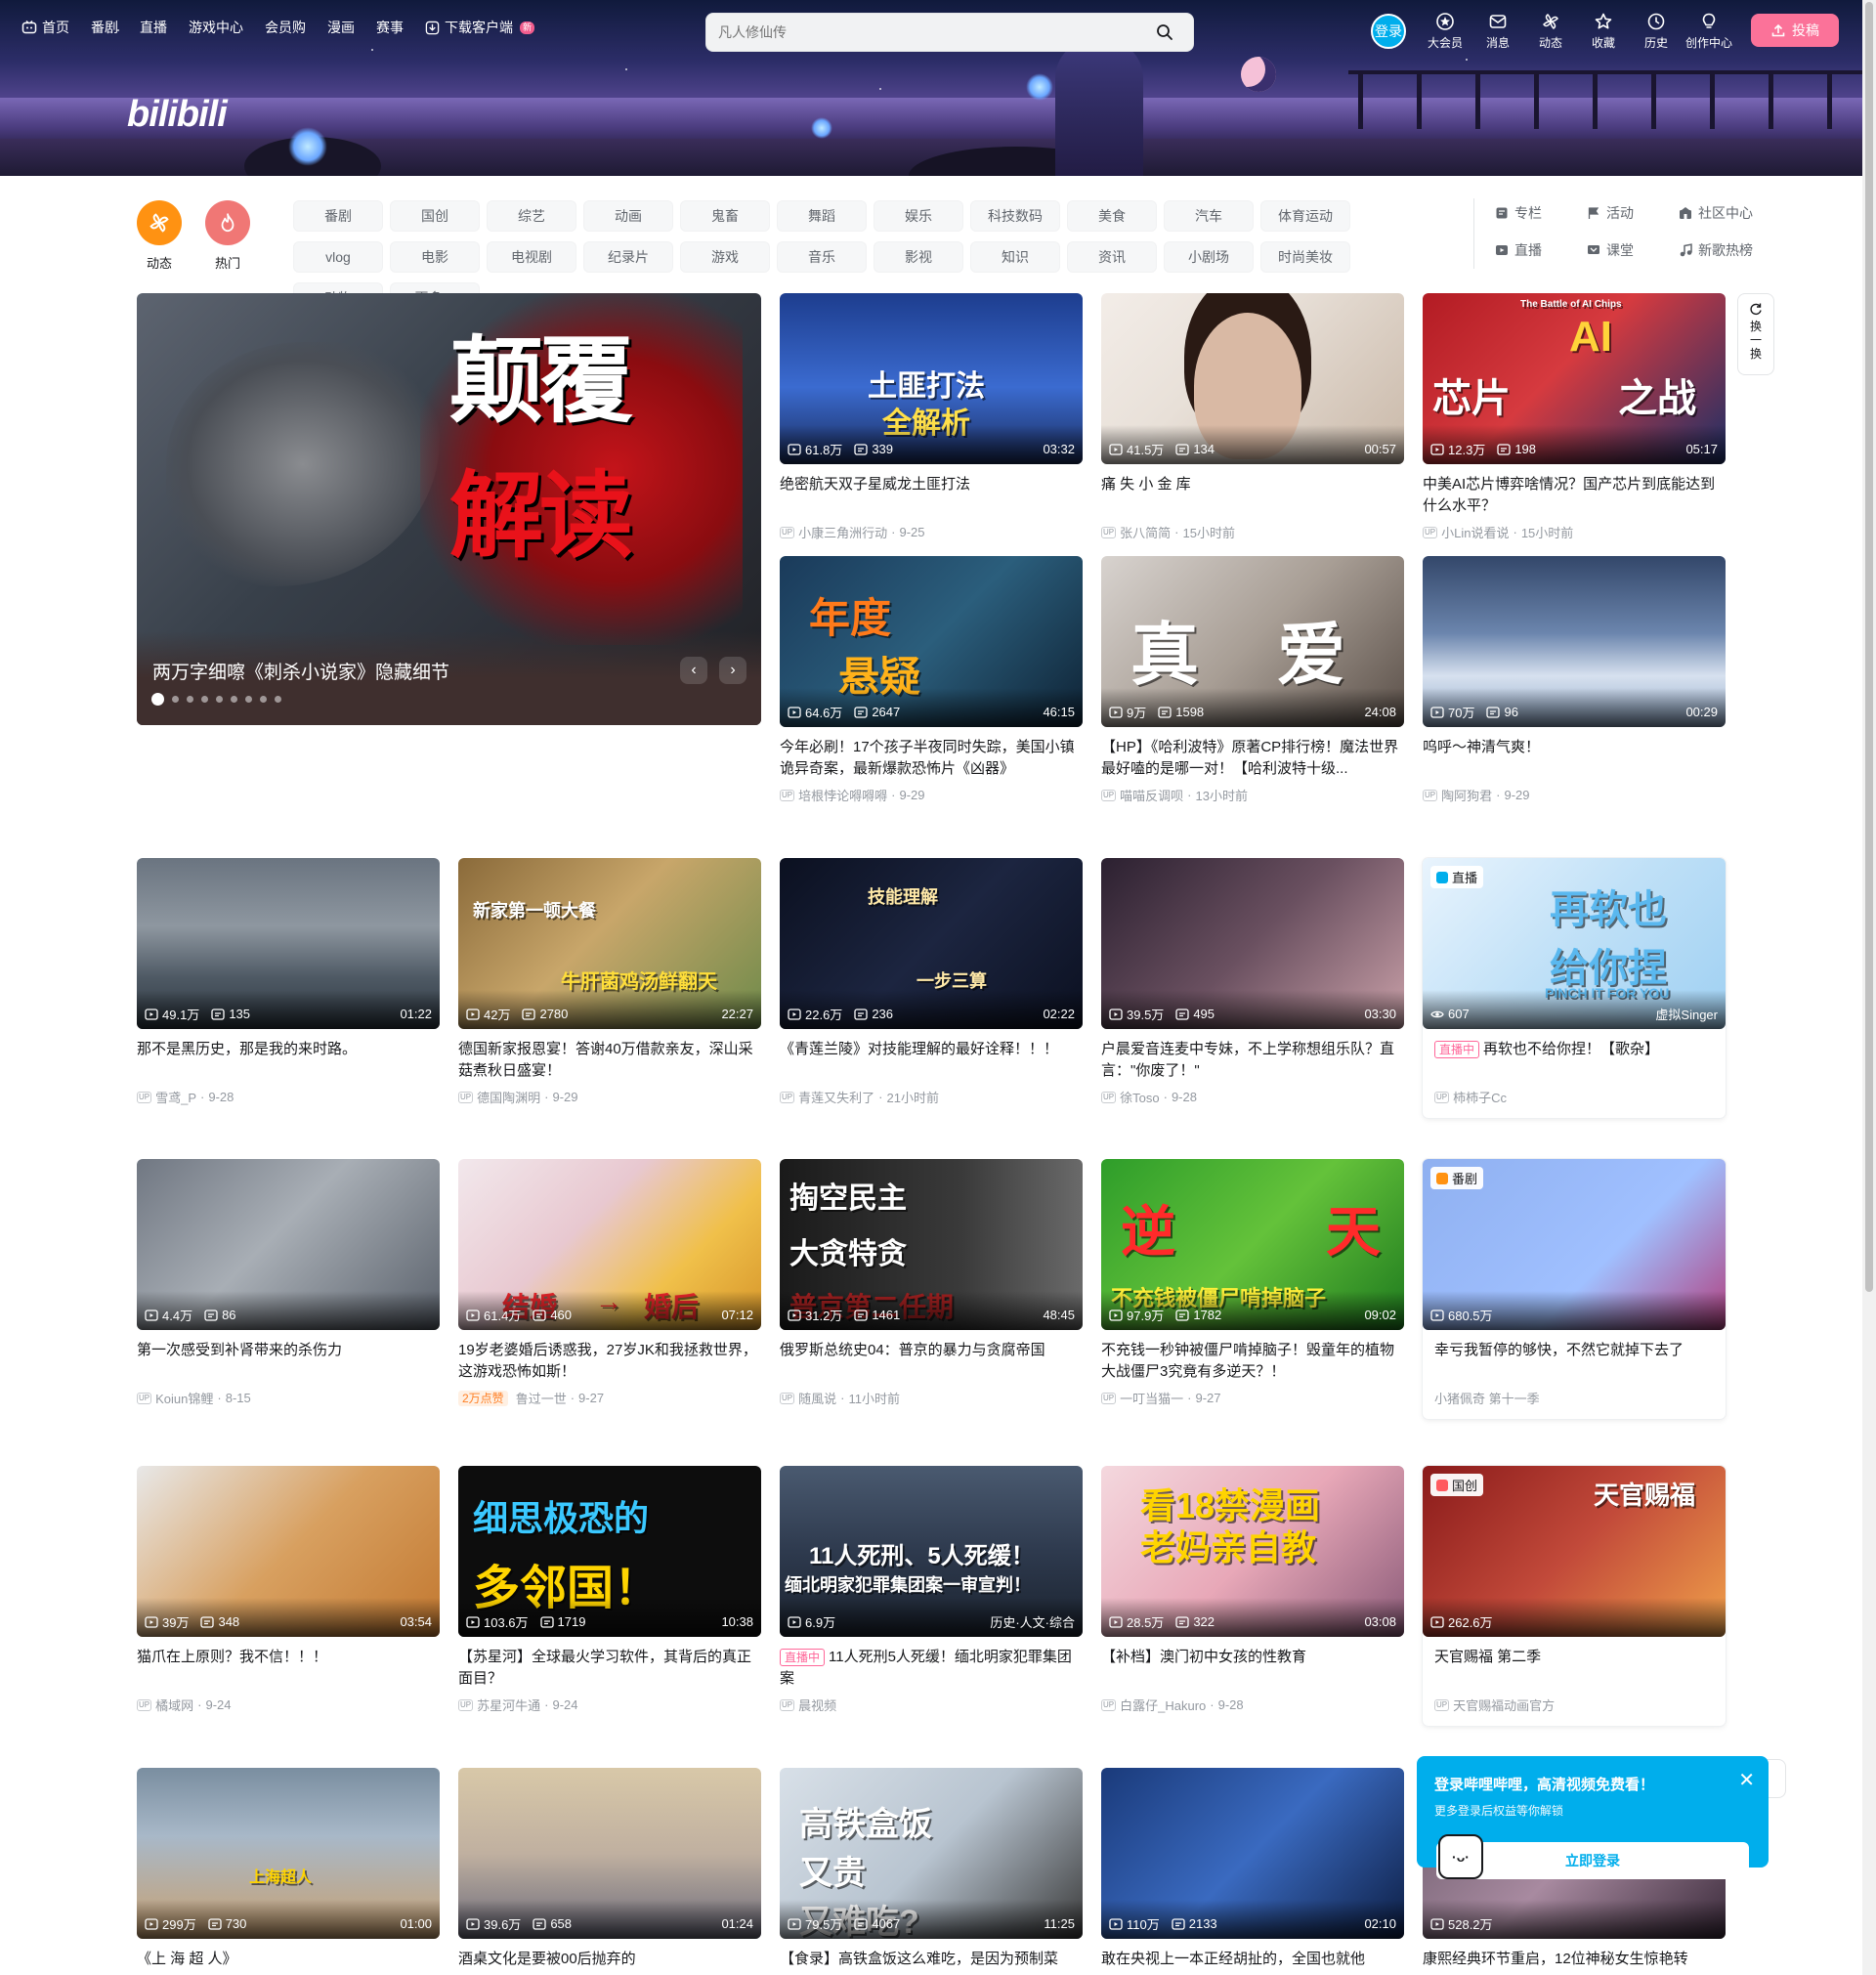  Describe the element at coordinates (435, 216) in the screenshot. I see `channel-tag: 国创` at that location.